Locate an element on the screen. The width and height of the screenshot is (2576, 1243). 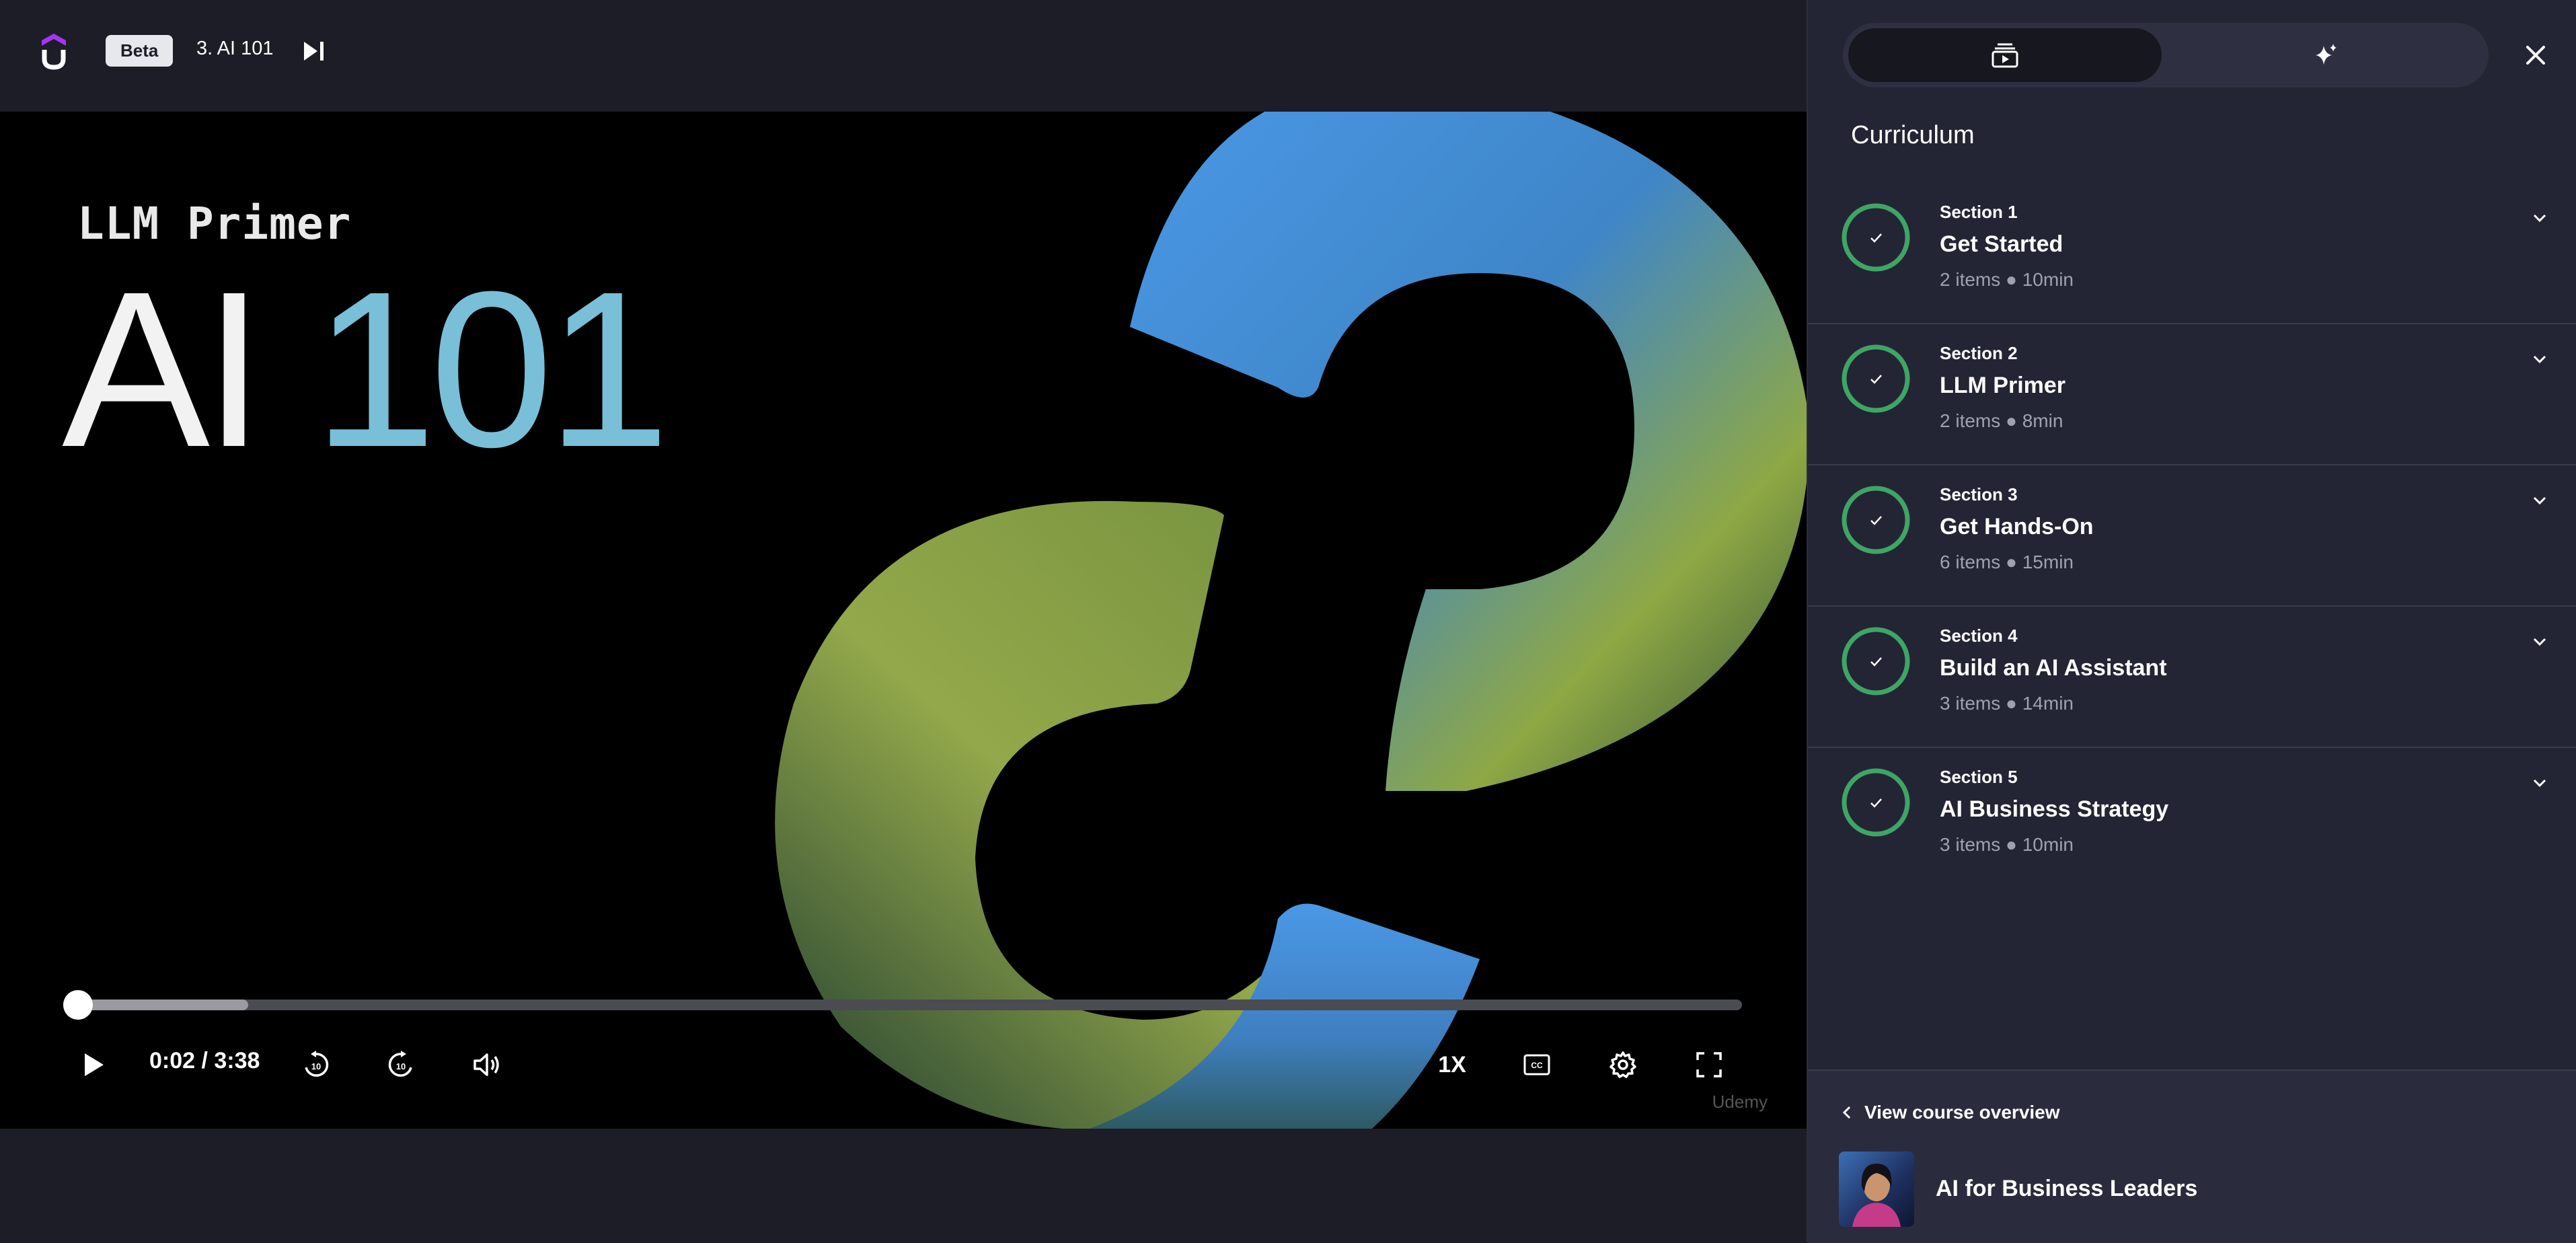
video-title-number: 101 is located at coordinates (491, 369).